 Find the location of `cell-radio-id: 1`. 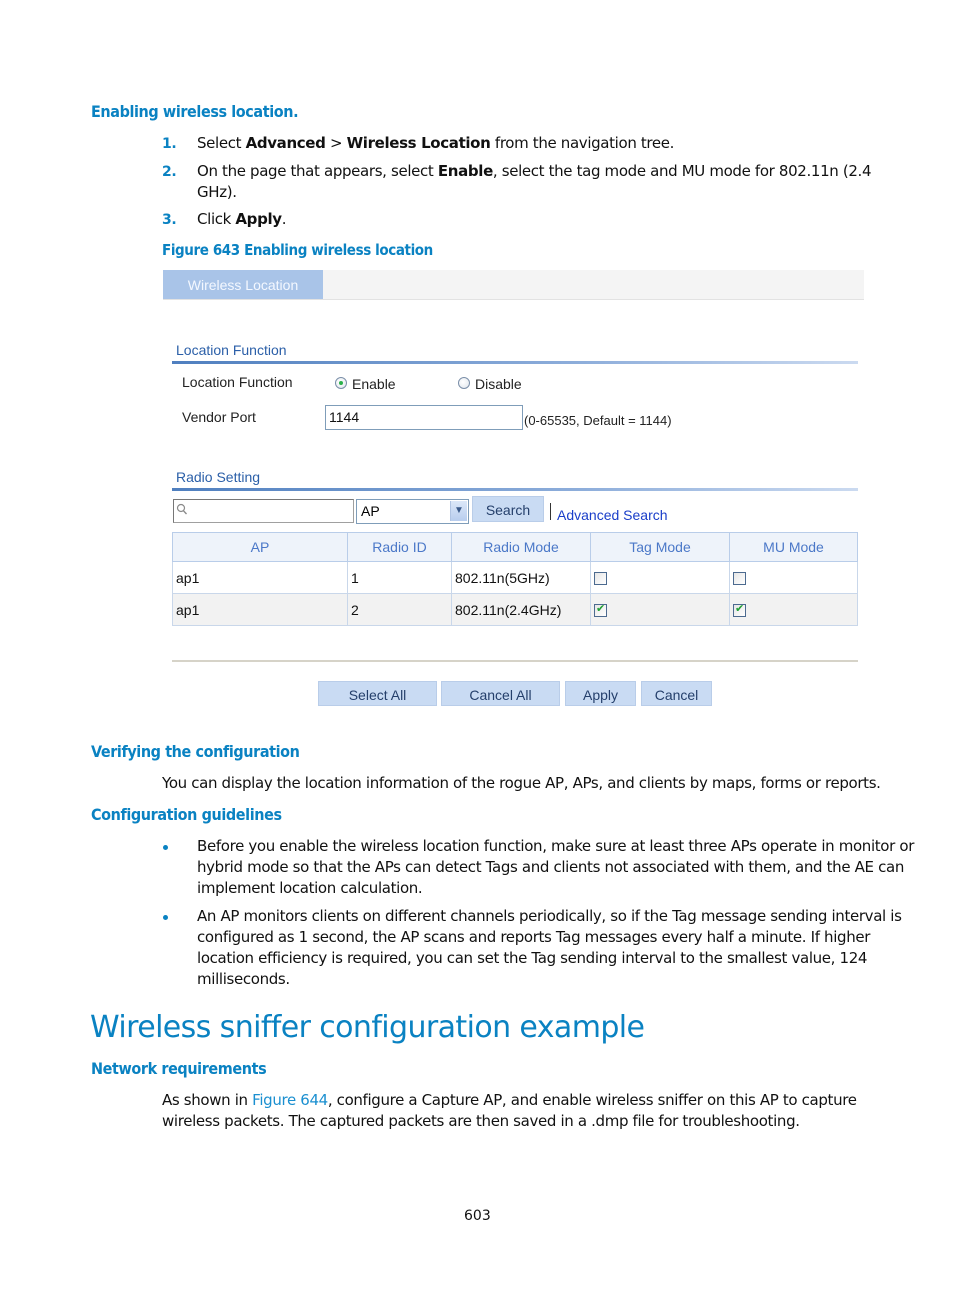

cell-radio-id: 1 is located at coordinates (399, 577).